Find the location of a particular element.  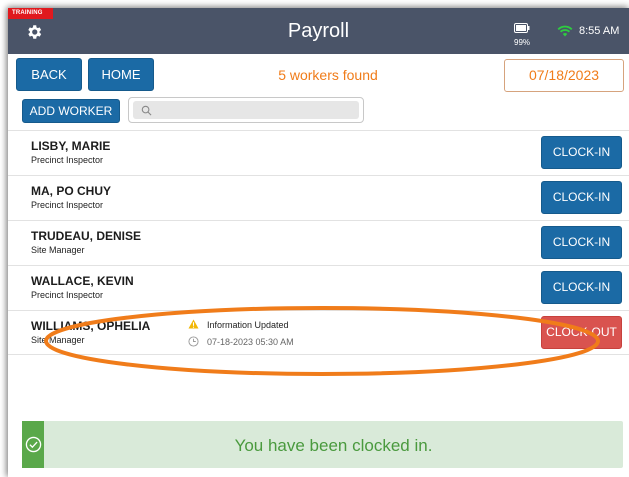

battery-percent: 99% is located at coordinates (522, 42).